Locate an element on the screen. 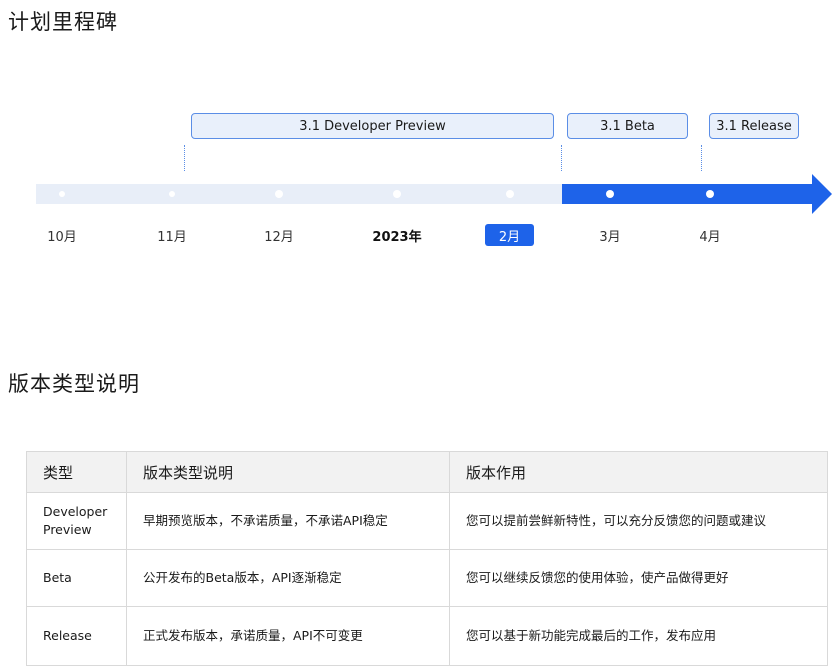 The width and height of the screenshot is (839, 666). cell-description: 正式发布版本，承诺质量，API不可变更 is located at coordinates (288, 636).